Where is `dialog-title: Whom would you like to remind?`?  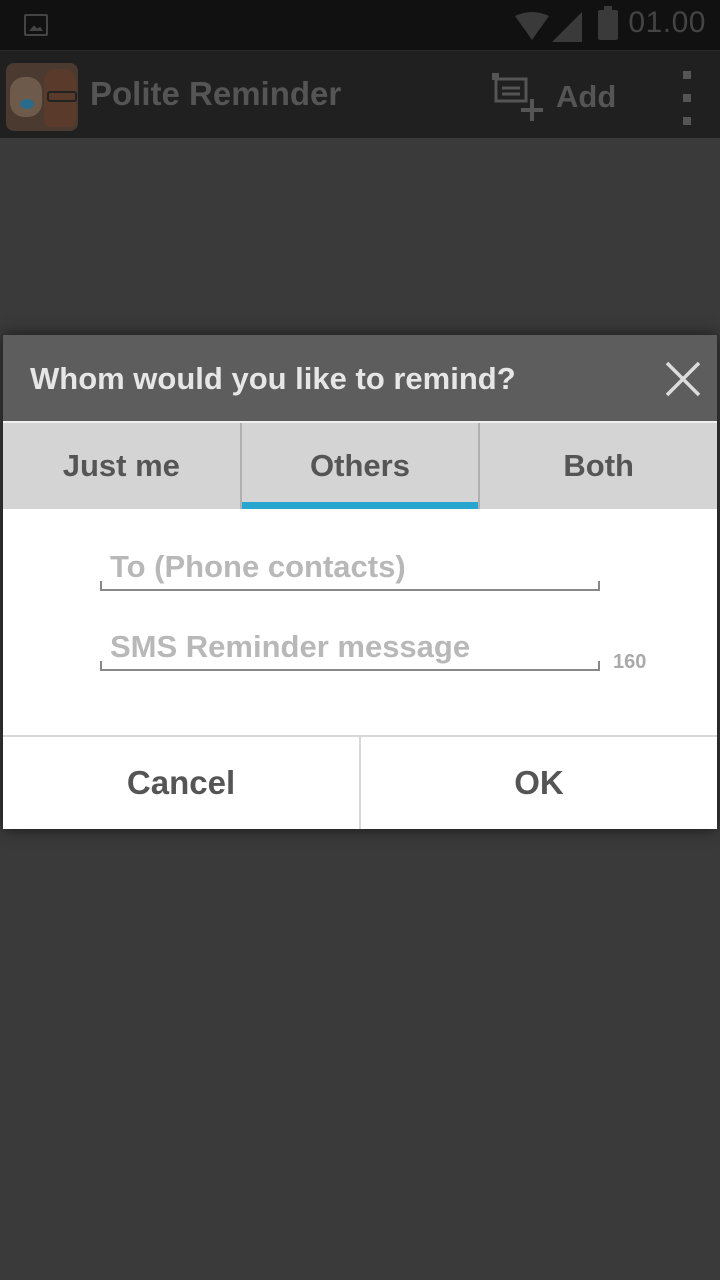 dialog-title: Whom would you like to remind? is located at coordinates (273, 378).